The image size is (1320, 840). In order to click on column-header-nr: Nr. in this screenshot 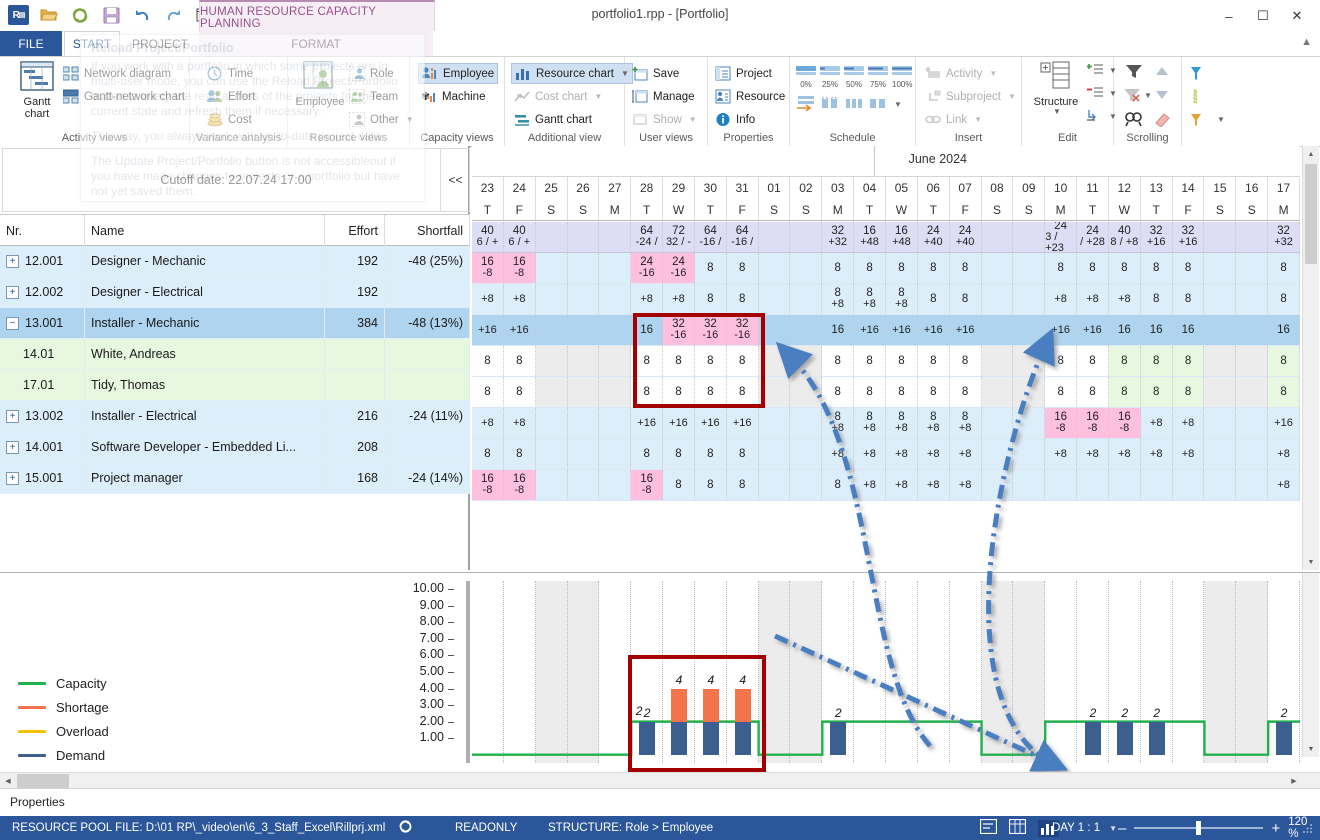, I will do `click(42, 230)`.